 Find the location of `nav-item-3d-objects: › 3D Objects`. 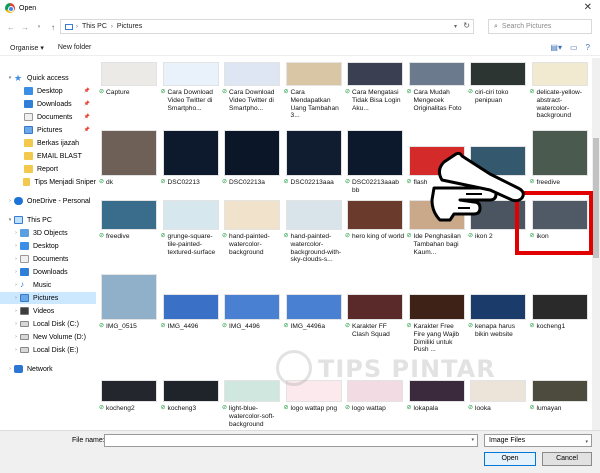

nav-item-3d-objects: › 3D Objects is located at coordinates (48, 233).